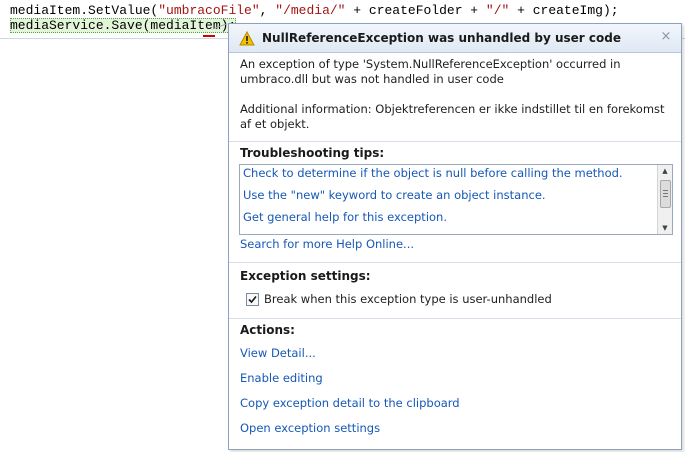 The height and width of the screenshot is (452, 685). What do you see at coordinates (310, 10) in the screenshot?
I see `string-literal: "/media/"` at bounding box center [310, 10].